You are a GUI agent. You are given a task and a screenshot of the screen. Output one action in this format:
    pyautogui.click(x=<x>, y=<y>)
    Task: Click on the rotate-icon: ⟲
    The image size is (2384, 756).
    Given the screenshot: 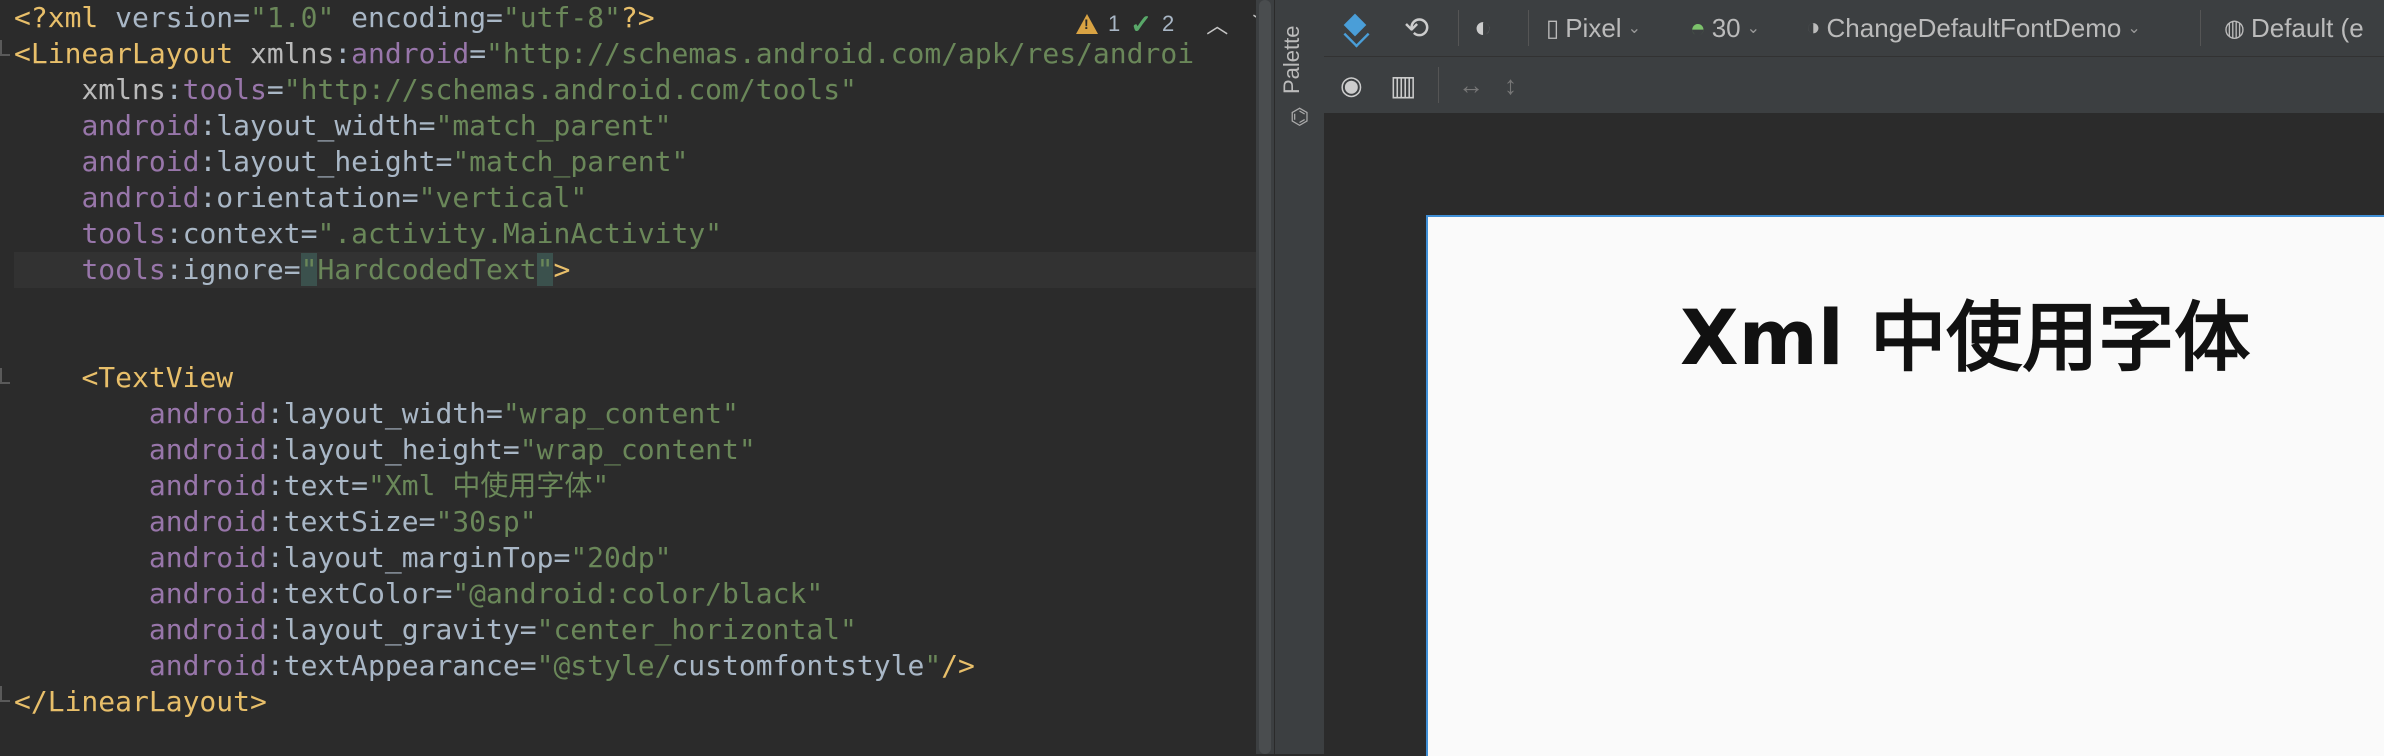 What is the action you would take?
    pyautogui.click(x=1417, y=28)
    